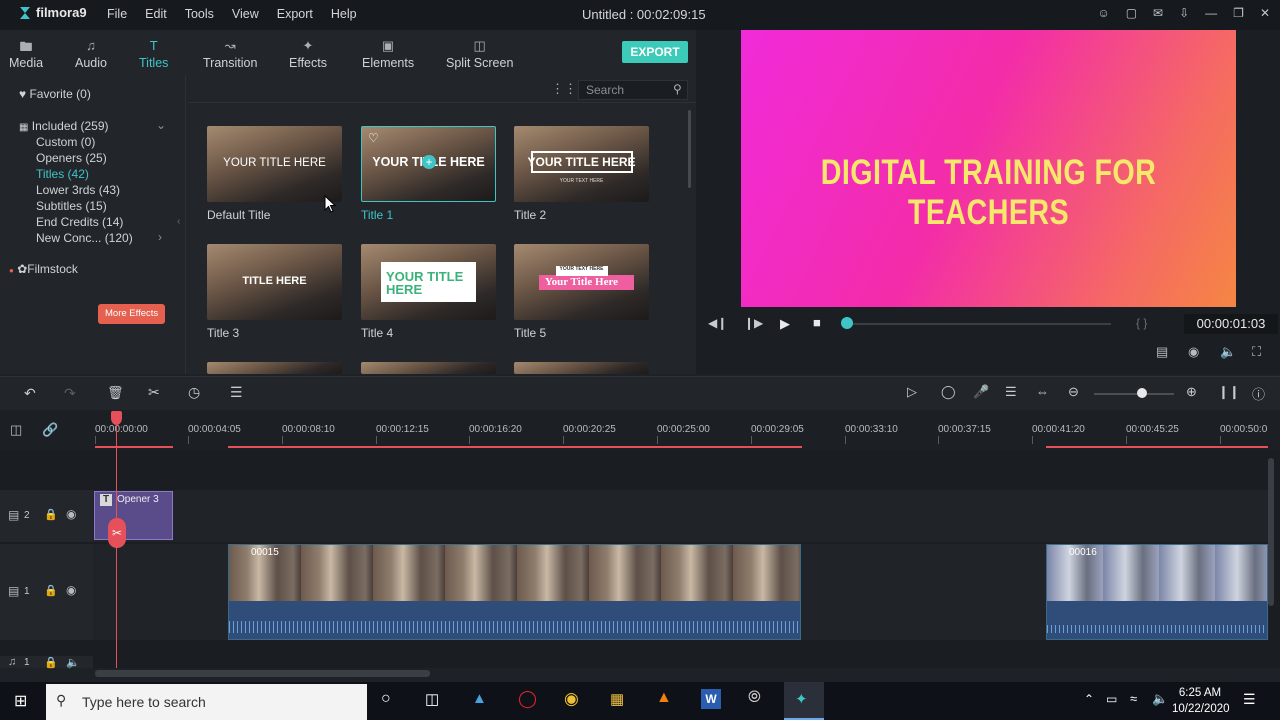 This screenshot has width=1280, height=720. I want to click on app-circle-icon: ⦾, so click(754, 698).